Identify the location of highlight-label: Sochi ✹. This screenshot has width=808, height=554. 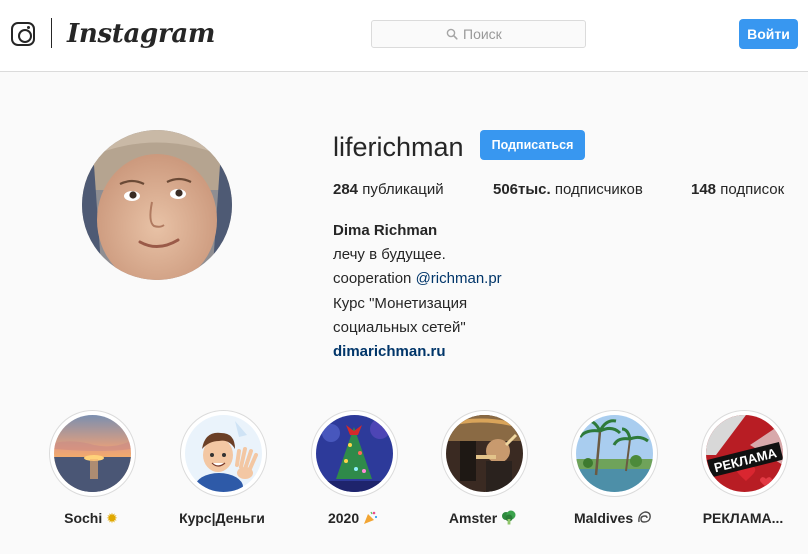
(91, 518).